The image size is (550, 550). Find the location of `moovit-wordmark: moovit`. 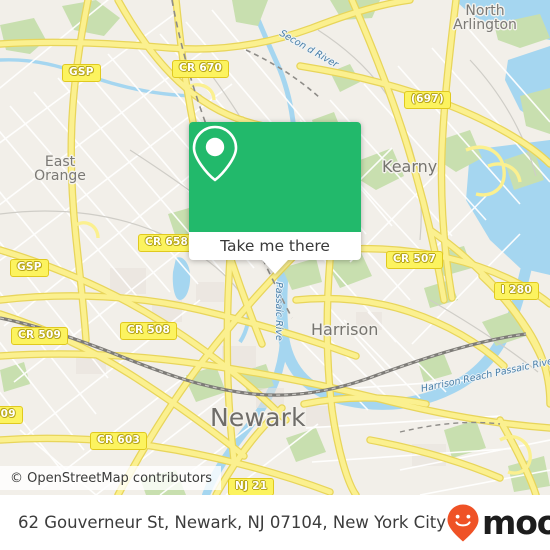

moovit-wordmark: moovit is located at coordinates (516, 522).